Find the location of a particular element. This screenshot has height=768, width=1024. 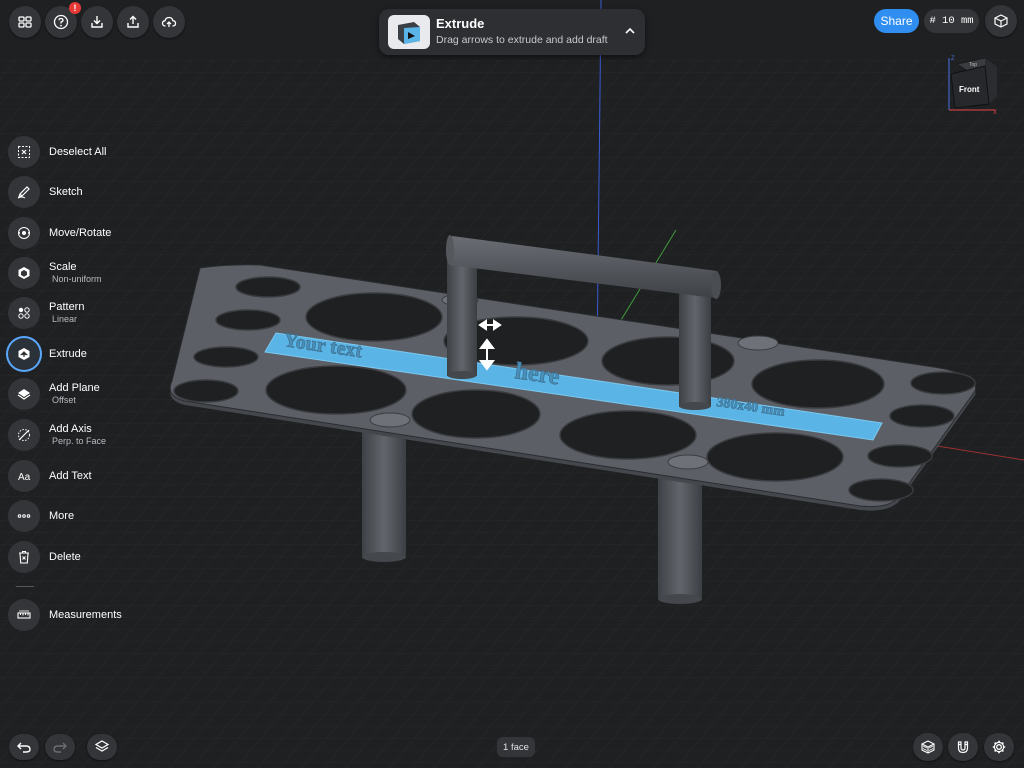

viewcube-axis-z: Z is located at coordinates (953, 59).